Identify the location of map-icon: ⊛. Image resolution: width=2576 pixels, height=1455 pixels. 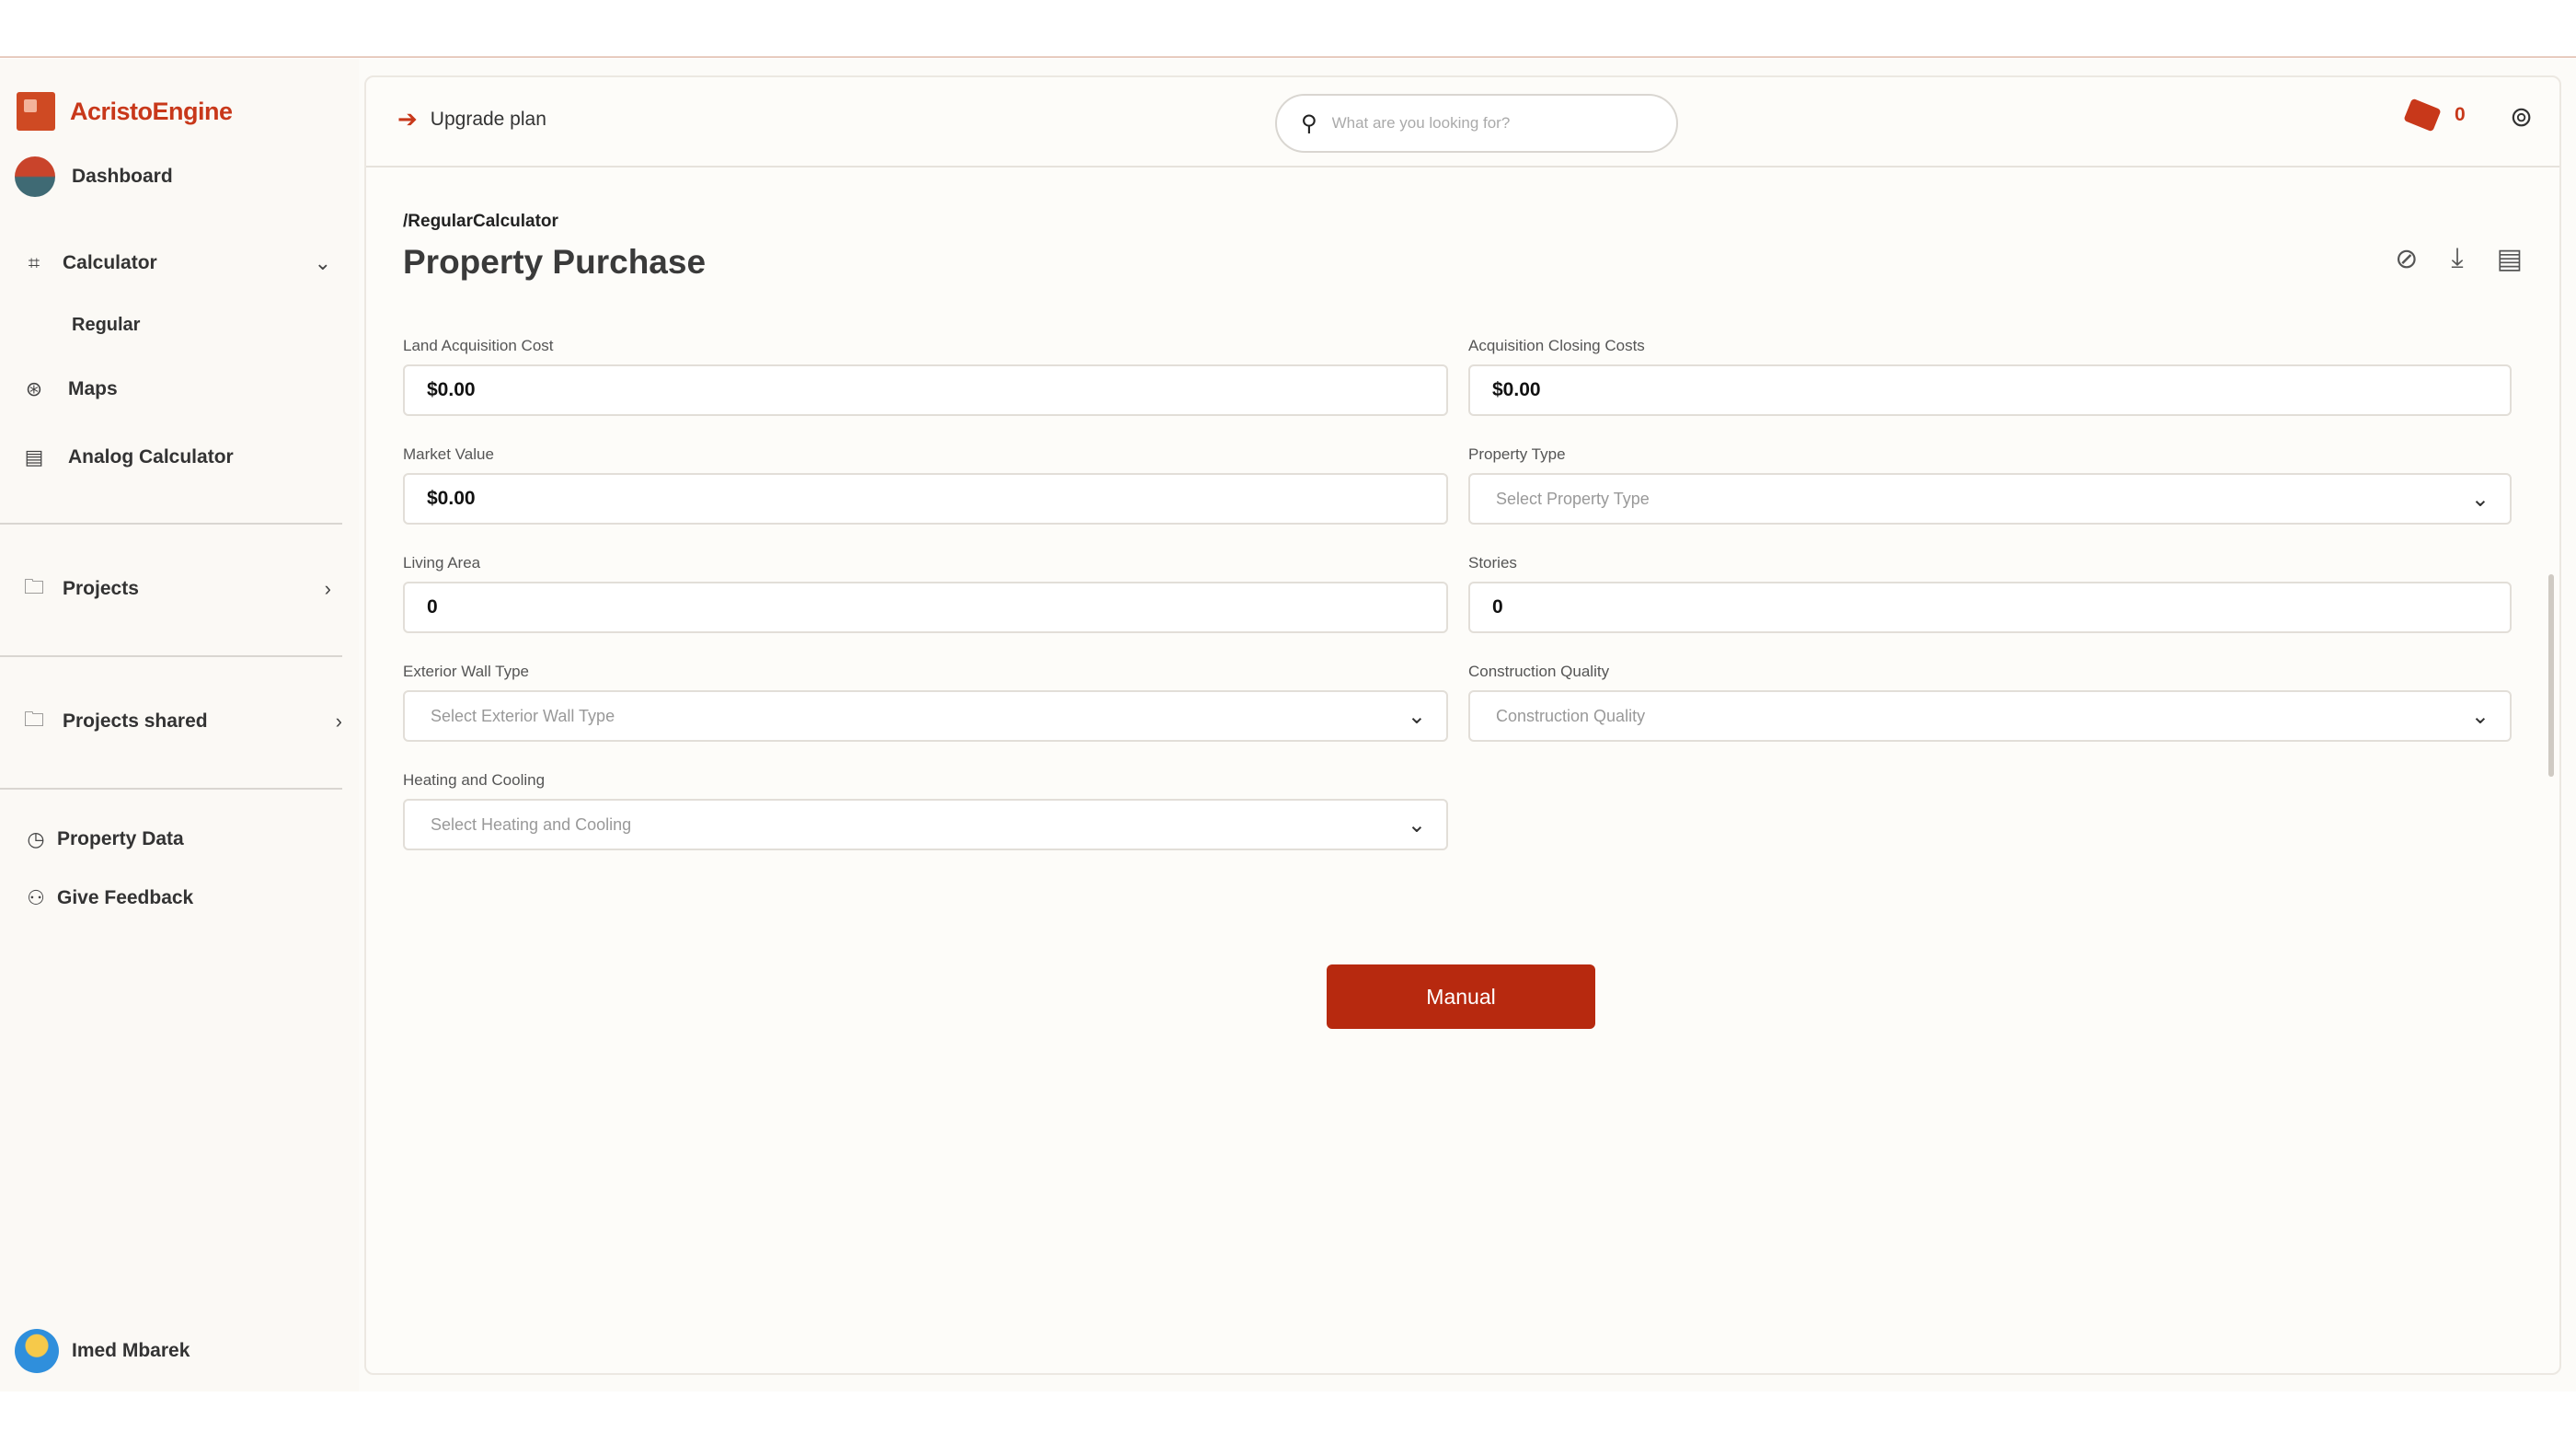
(34, 388).